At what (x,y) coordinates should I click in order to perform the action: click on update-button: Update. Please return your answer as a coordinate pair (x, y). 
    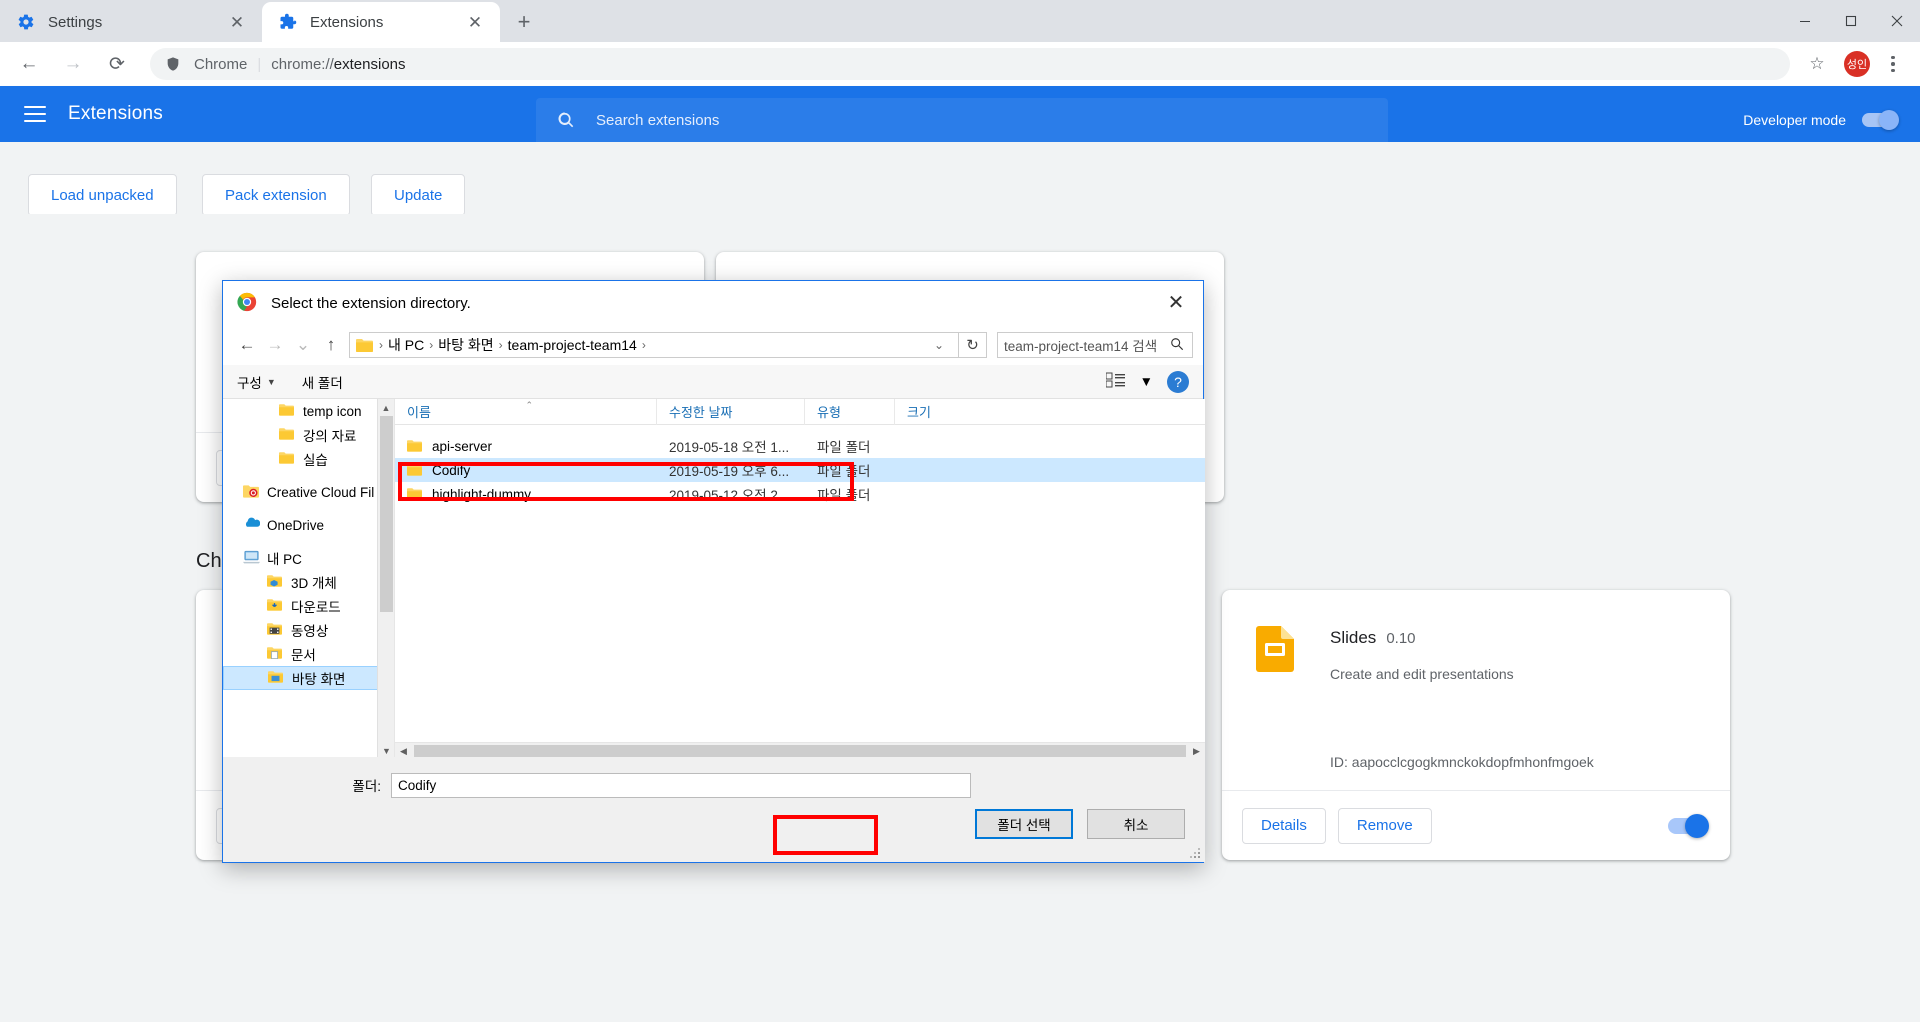
    Looking at the image, I should click on (418, 195).